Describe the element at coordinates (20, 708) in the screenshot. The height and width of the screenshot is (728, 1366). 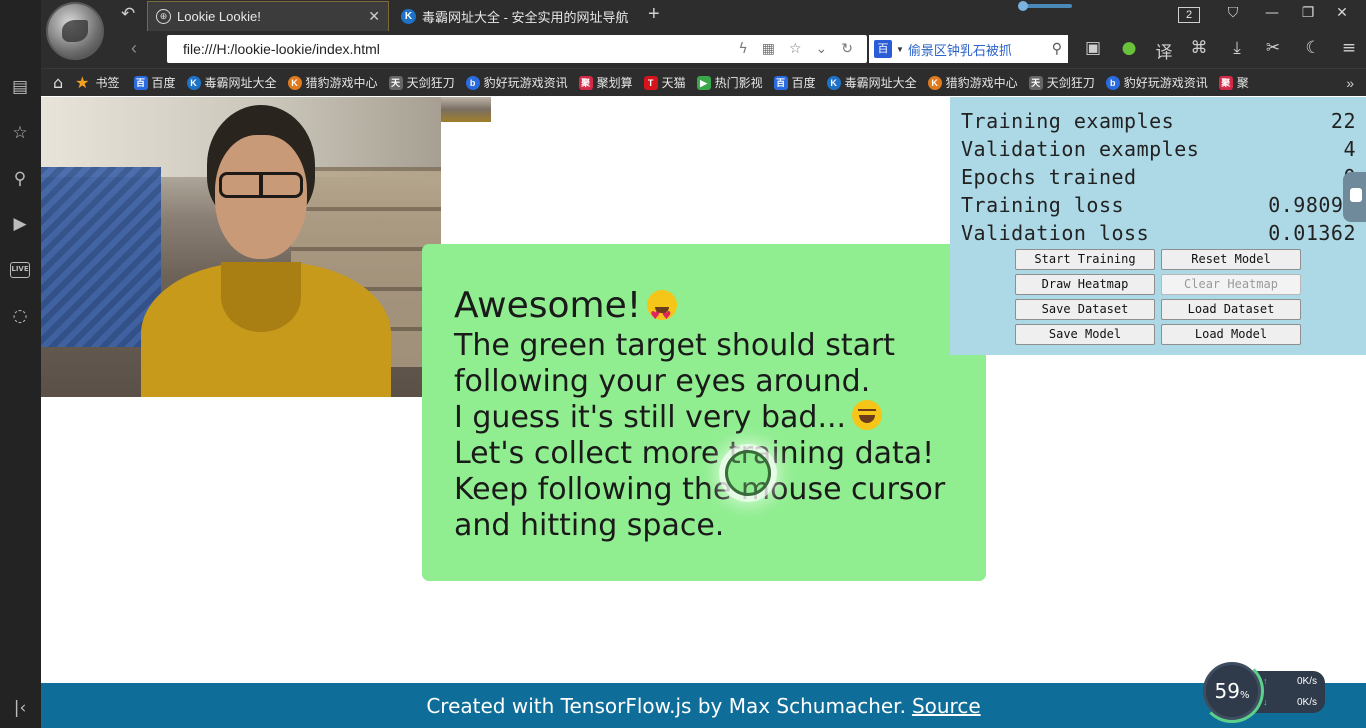
I see `collapse-sidebar-icon: |‹` at that location.